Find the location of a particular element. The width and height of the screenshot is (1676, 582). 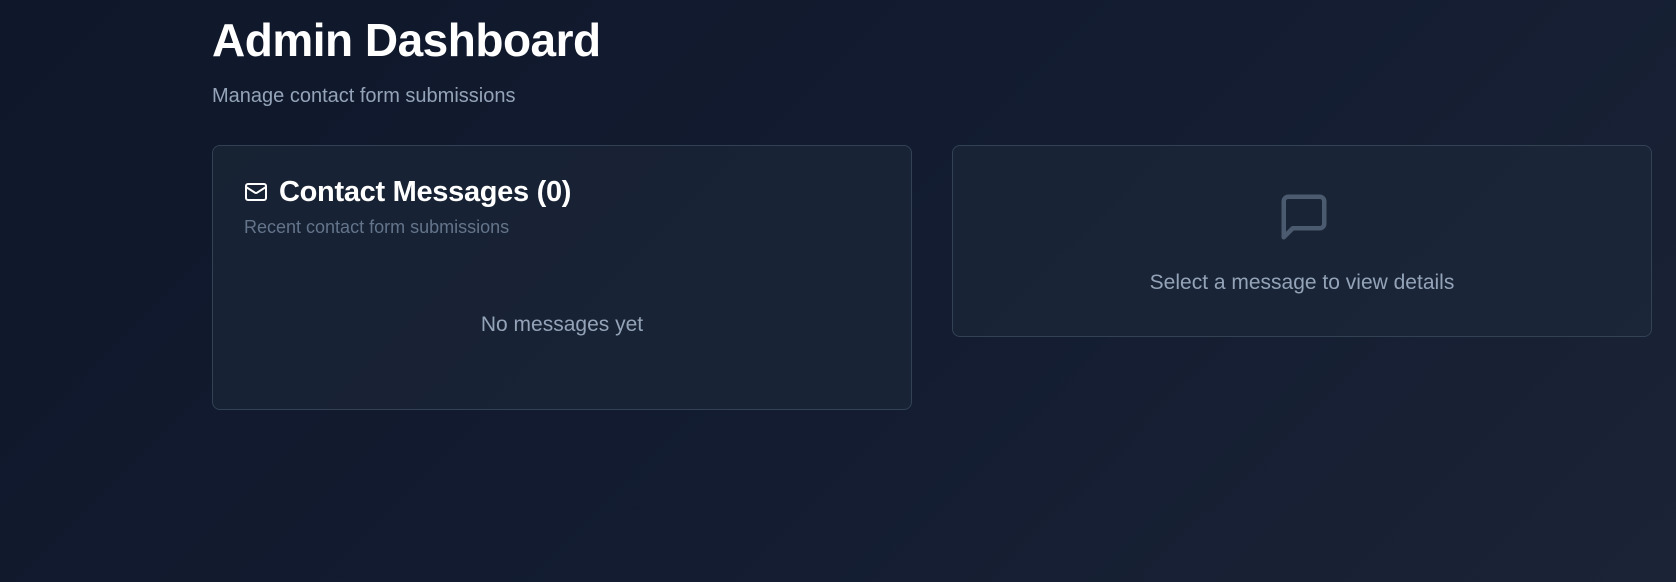

message-details-card: Select a message to view details is located at coordinates (1302, 241).